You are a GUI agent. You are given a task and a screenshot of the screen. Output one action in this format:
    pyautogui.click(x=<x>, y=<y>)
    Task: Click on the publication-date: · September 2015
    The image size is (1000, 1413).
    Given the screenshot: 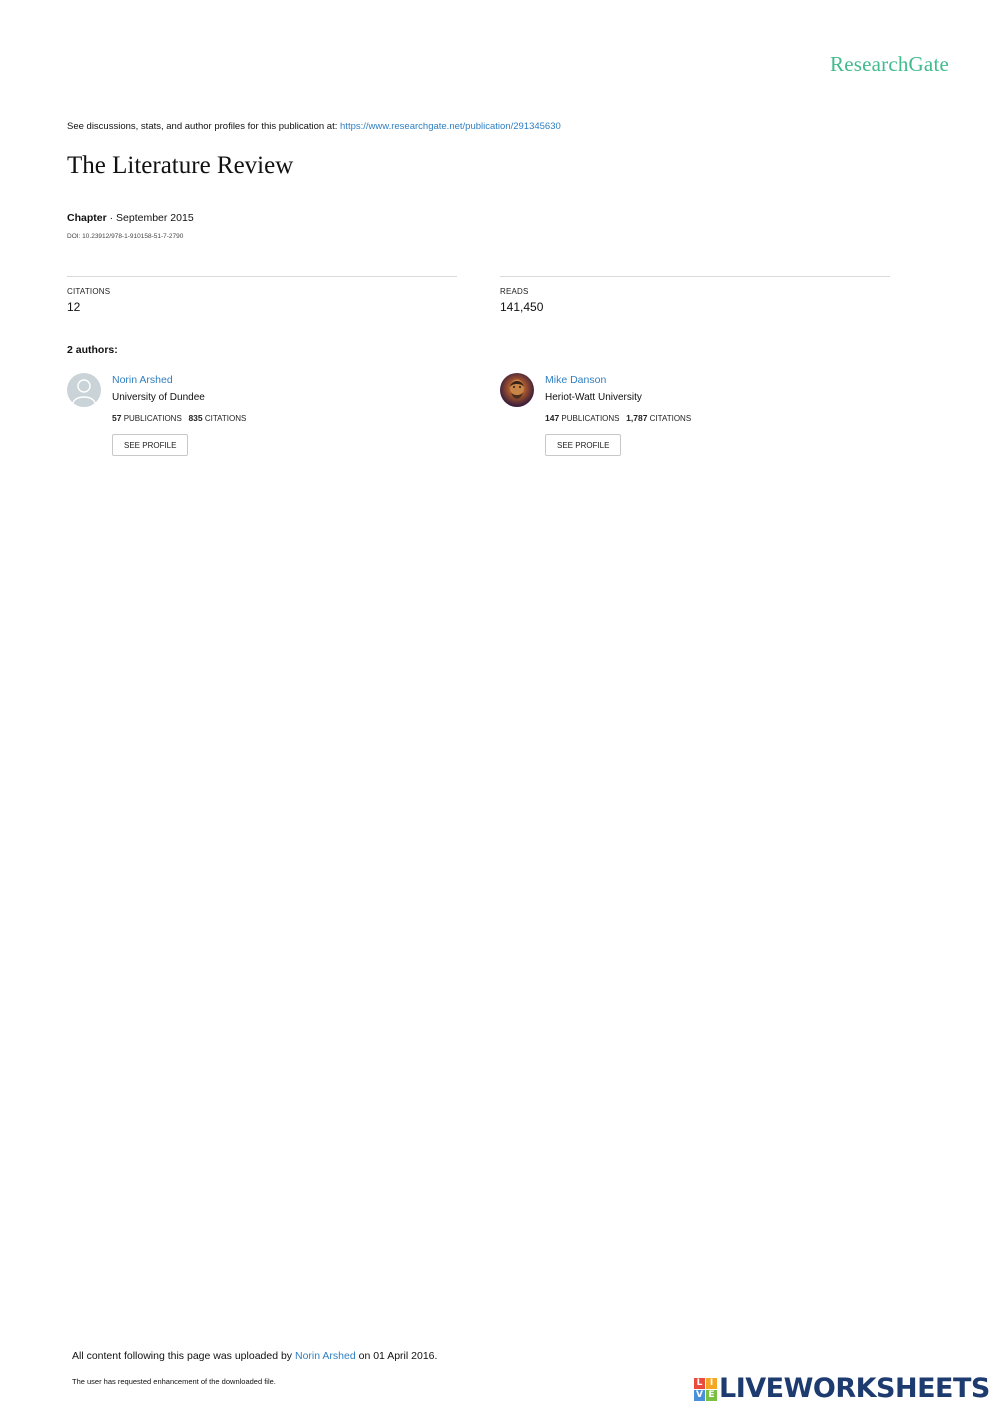 What is the action you would take?
    pyautogui.click(x=150, y=218)
    